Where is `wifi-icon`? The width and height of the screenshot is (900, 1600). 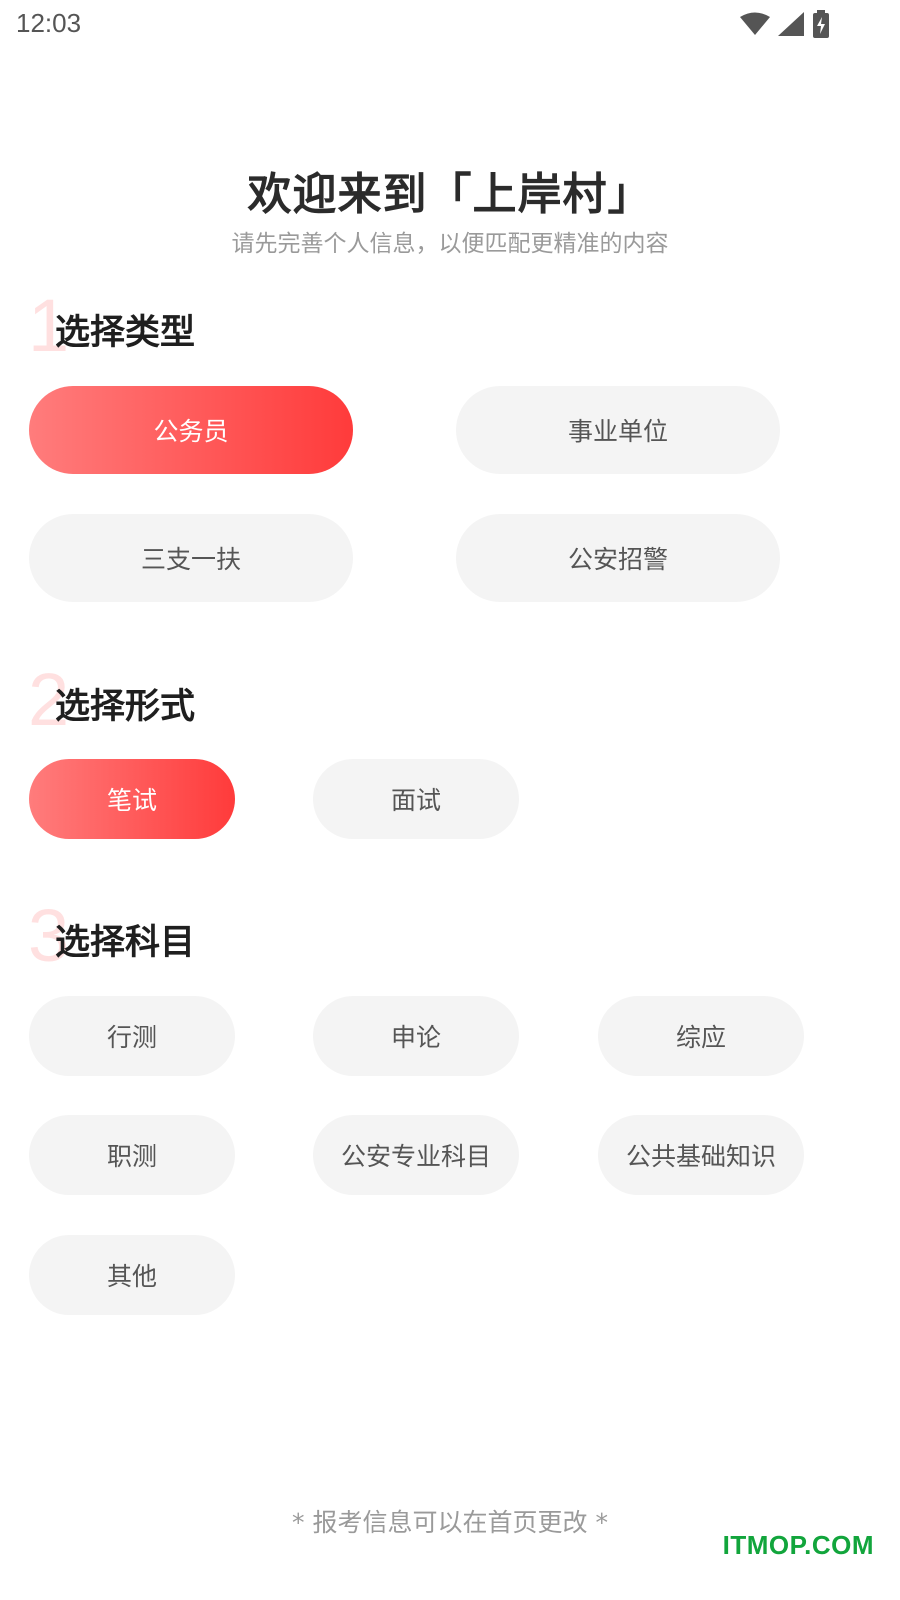
wifi-icon is located at coordinates (755, 24).